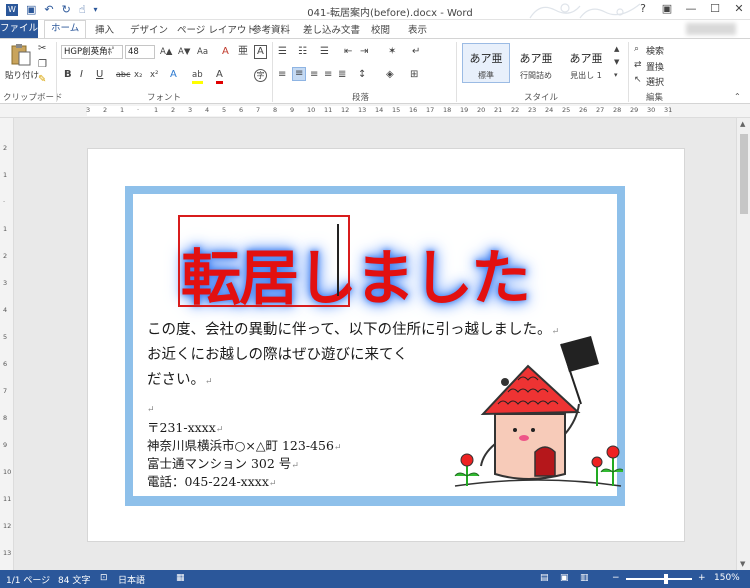 The height and width of the screenshot is (588, 750). What do you see at coordinates (185, 429) in the screenshot?
I see `postal-code-line: 〒231-xxxx↵` at bounding box center [185, 429].